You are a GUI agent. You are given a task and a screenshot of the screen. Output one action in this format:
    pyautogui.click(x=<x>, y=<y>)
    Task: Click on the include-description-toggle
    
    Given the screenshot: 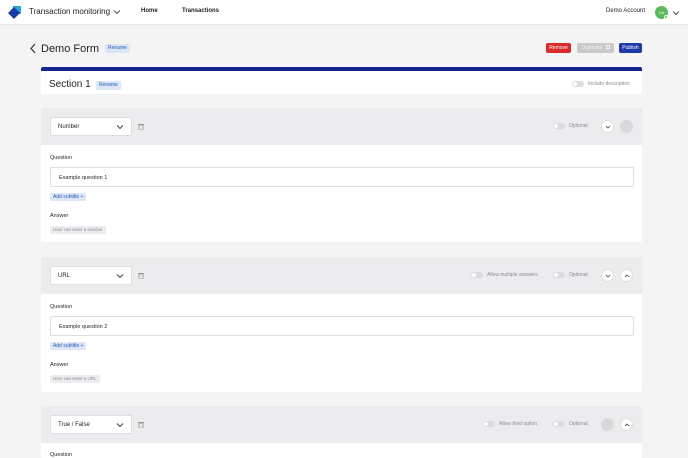 What is the action you would take?
    pyautogui.click(x=578, y=84)
    